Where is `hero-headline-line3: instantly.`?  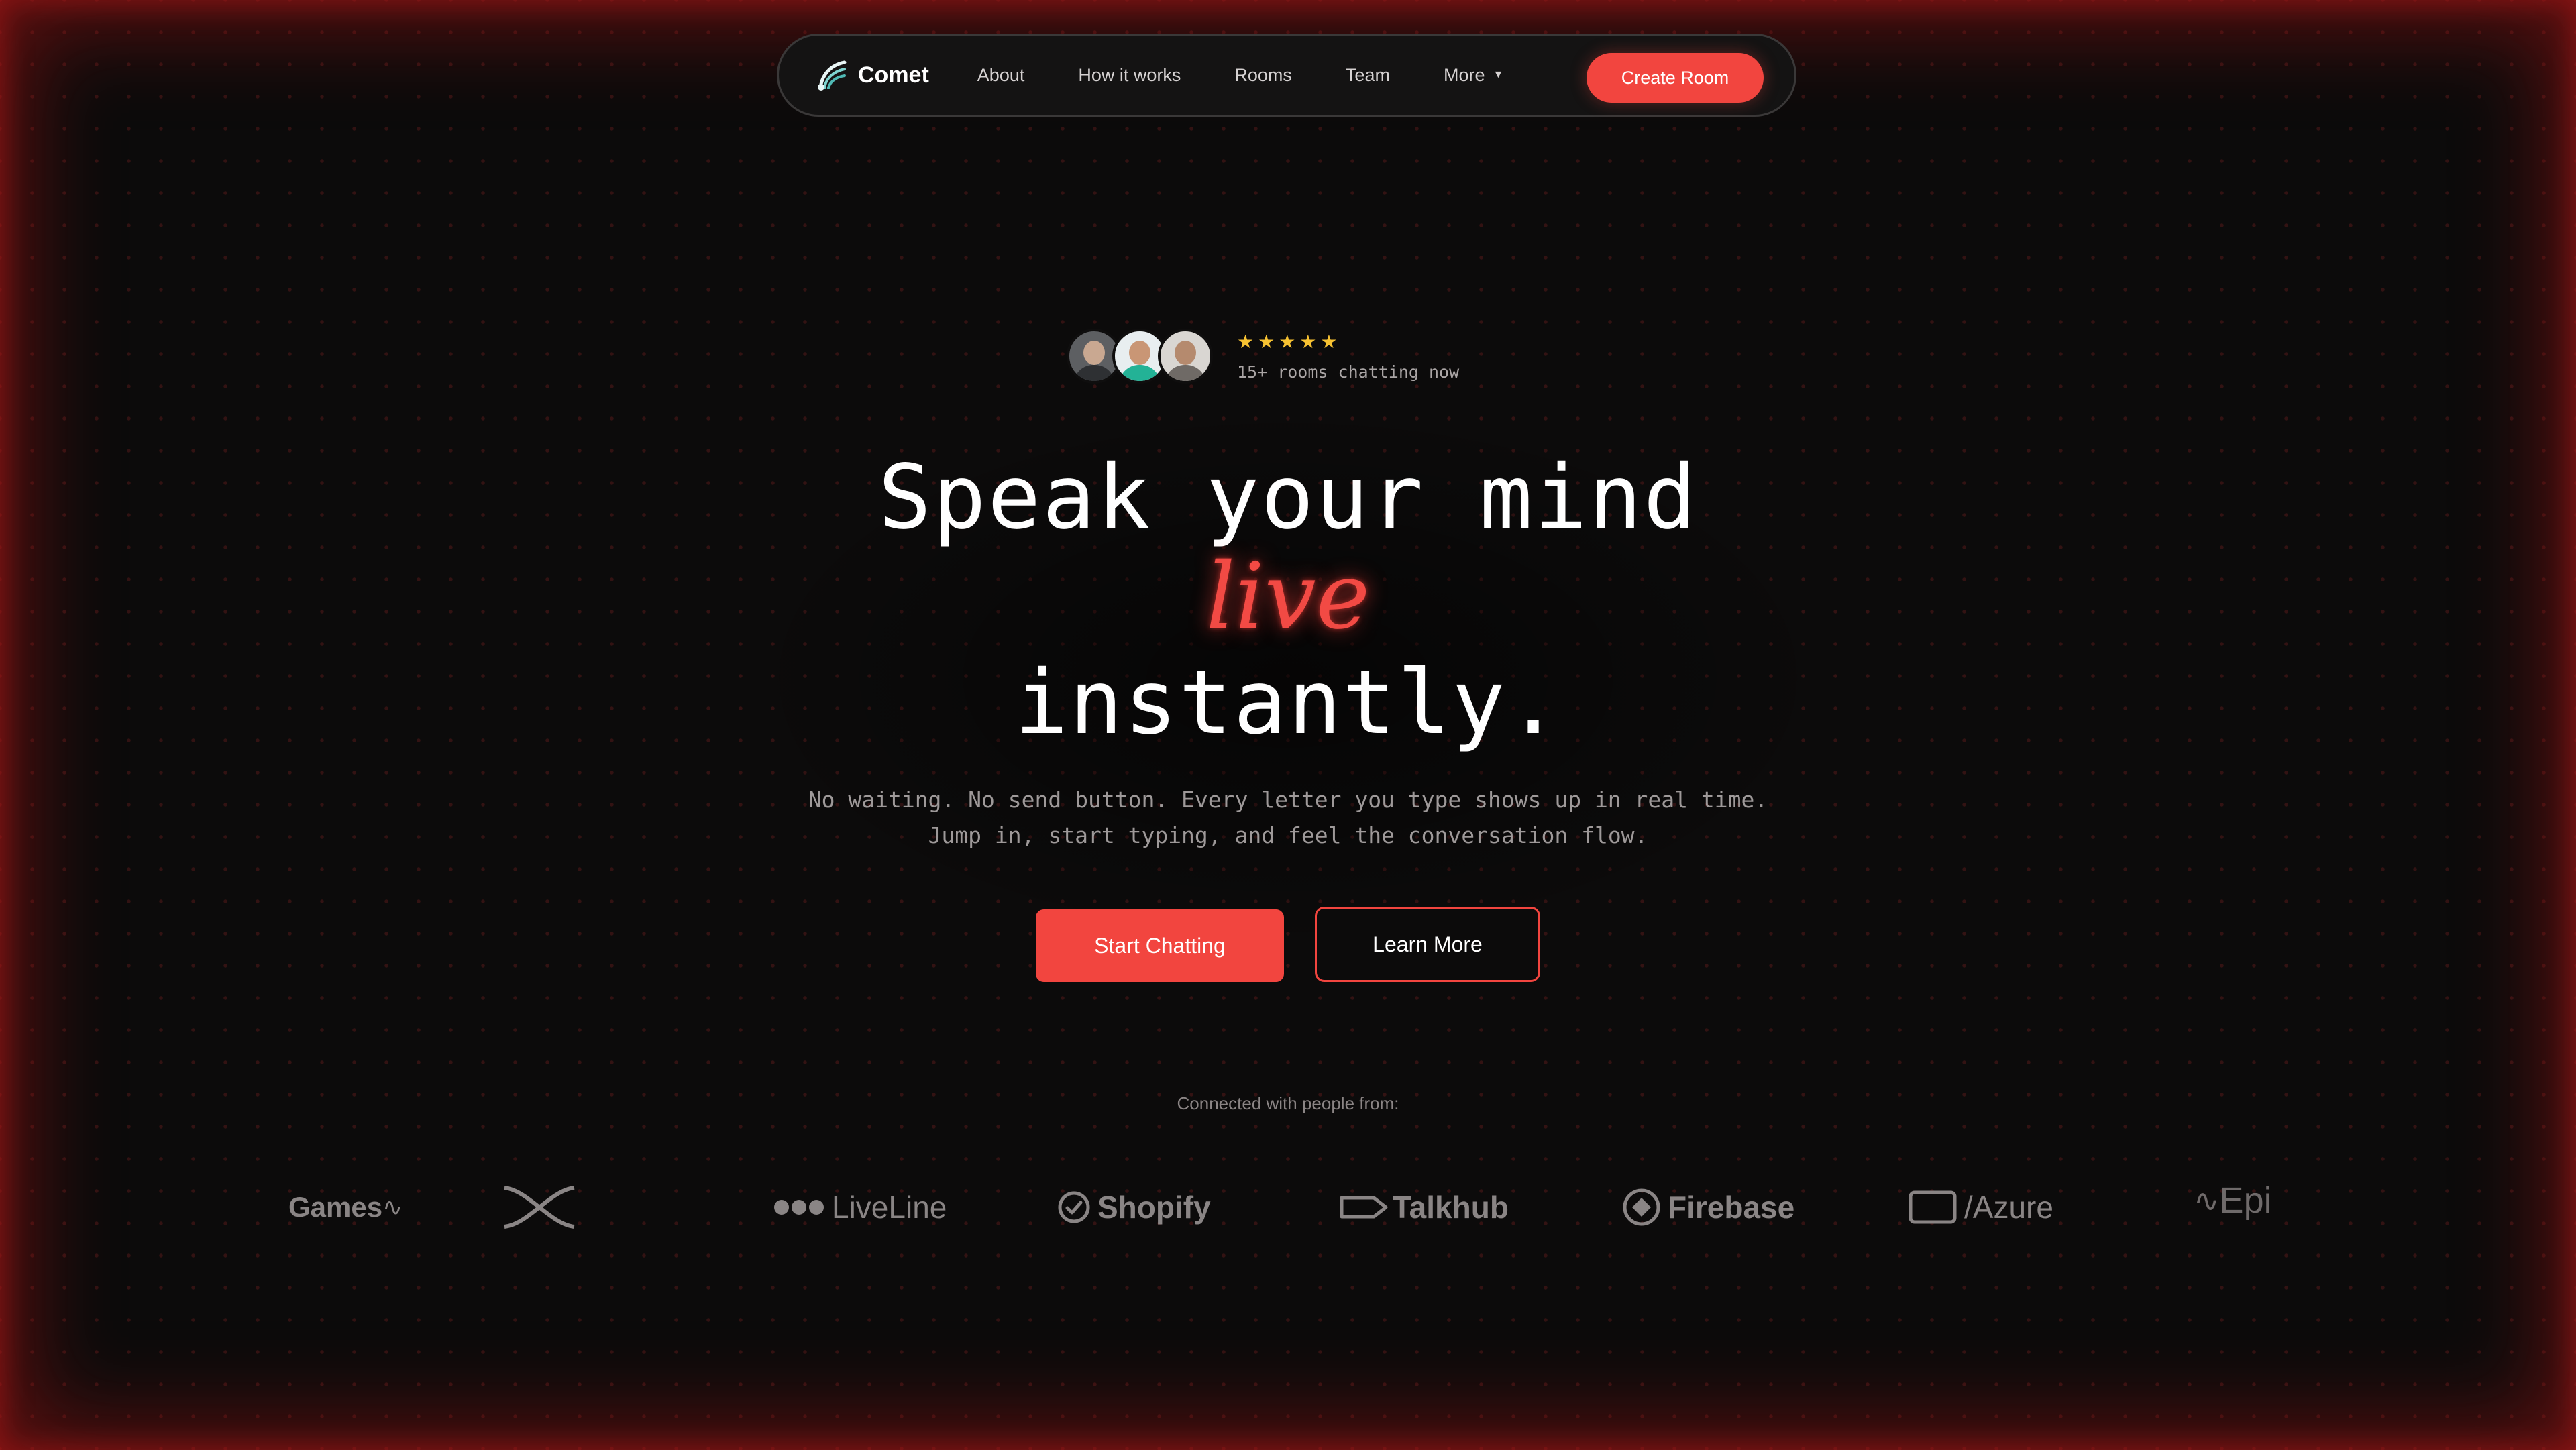
hero-headline-line3: instantly. is located at coordinates (1288, 703).